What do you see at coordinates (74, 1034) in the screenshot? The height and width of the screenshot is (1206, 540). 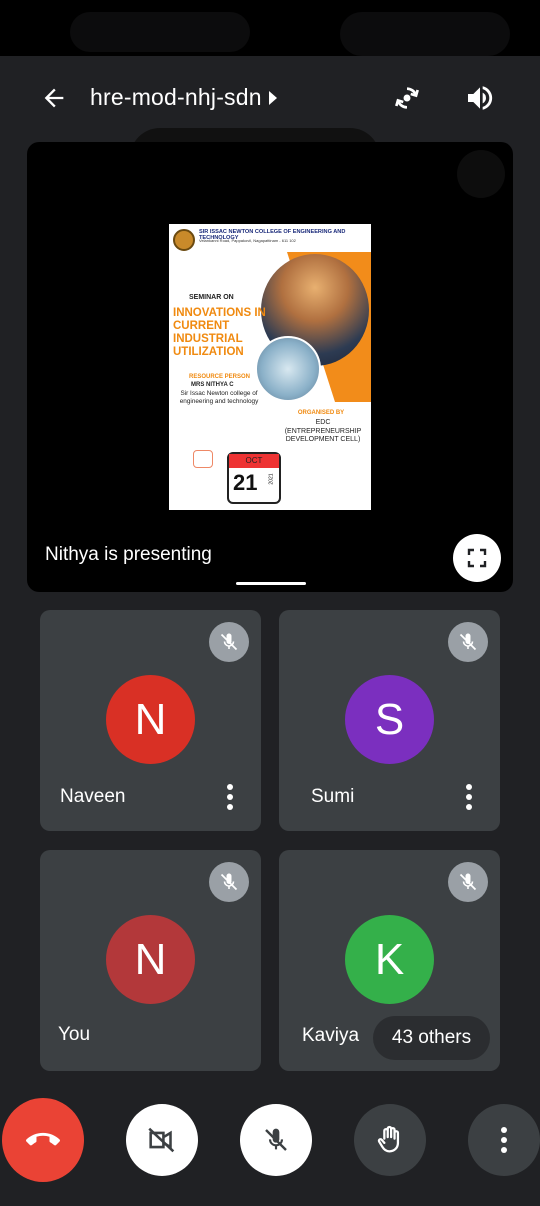 I see `participant-name: You` at bounding box center [74, 1034].